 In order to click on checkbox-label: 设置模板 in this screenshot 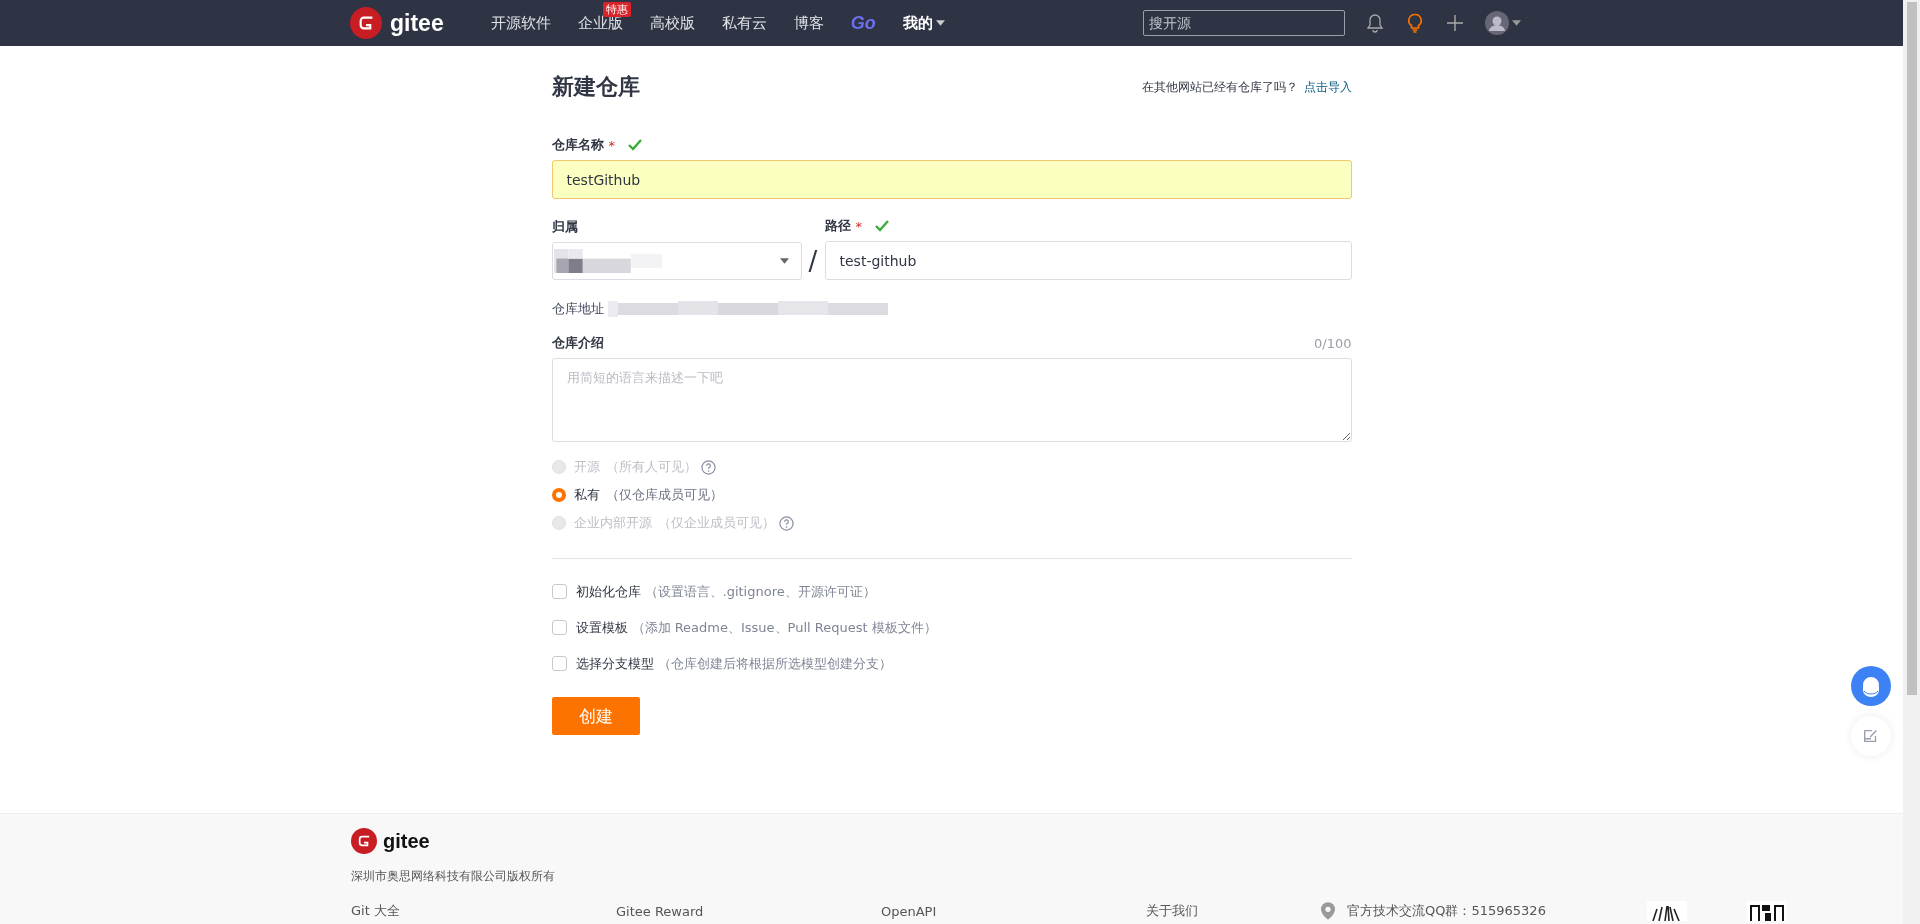, I will do `click(601, 627)`.